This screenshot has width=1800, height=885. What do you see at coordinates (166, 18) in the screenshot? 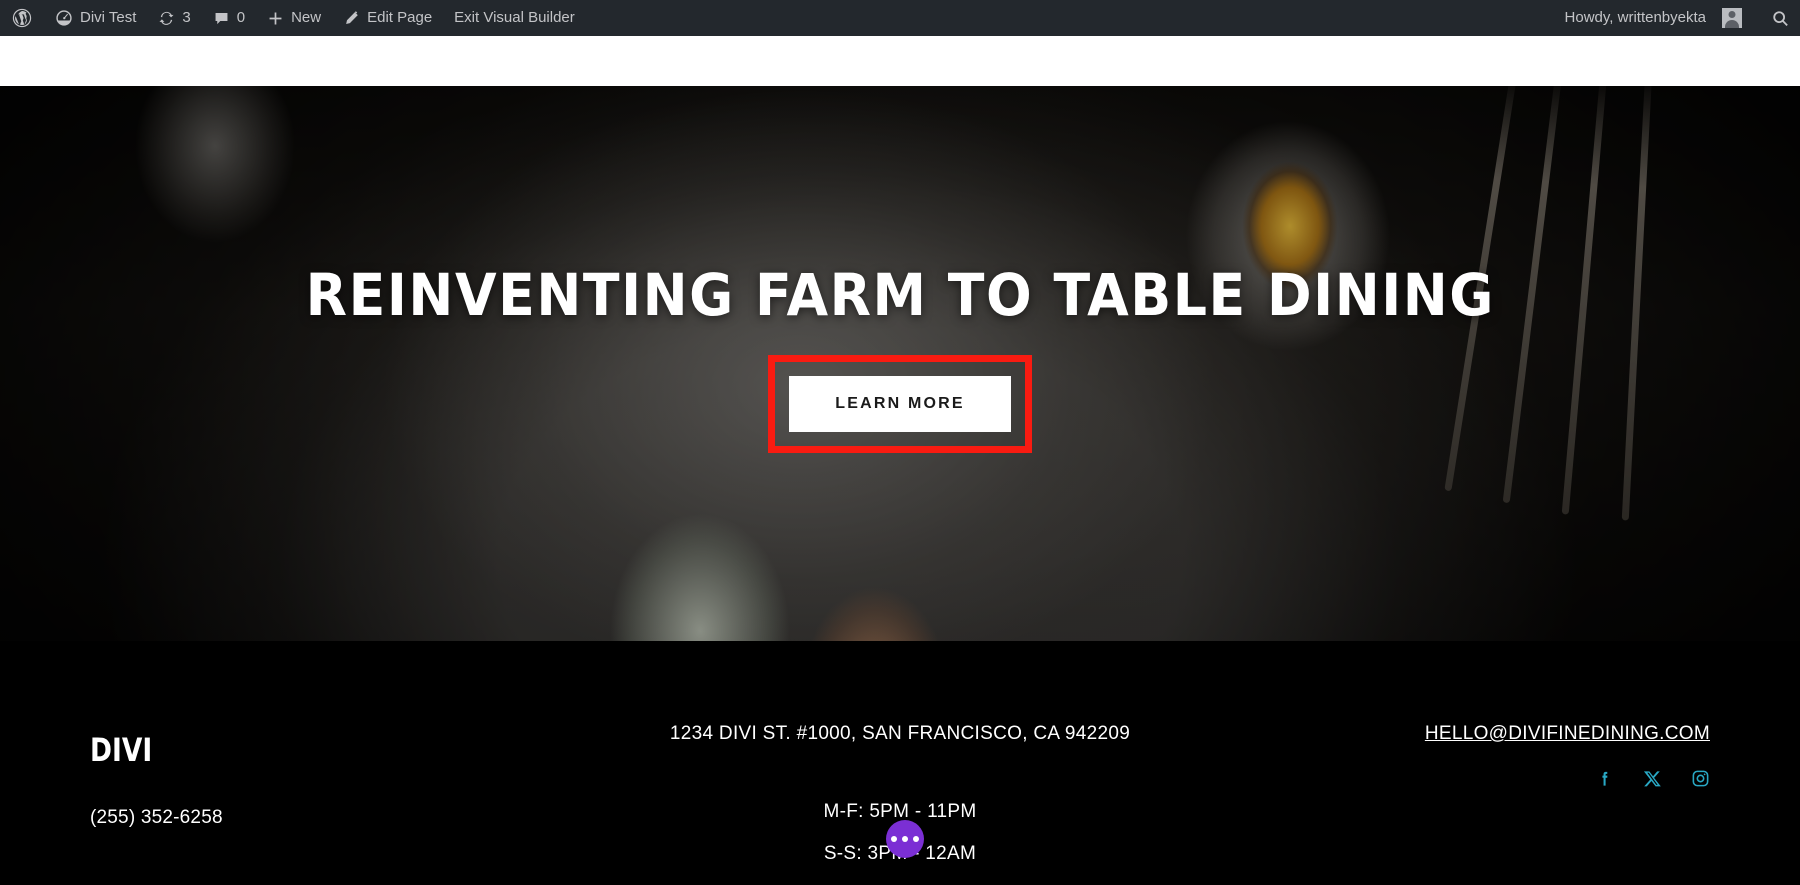
I see `revisions-icon` at bounding box center [166, 18].